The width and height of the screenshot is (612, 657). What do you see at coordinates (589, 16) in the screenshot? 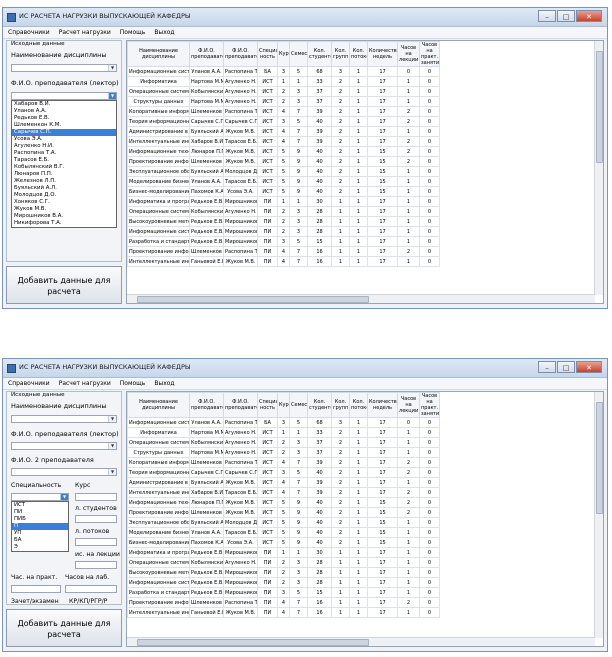
I see `close-button: ✕` at bounding box center [589, 16].